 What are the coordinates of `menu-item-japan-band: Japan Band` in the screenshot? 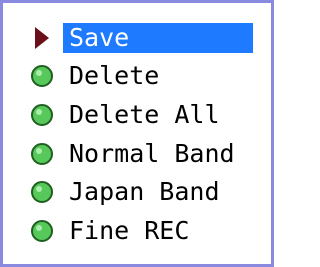 It's located at (145, 192).